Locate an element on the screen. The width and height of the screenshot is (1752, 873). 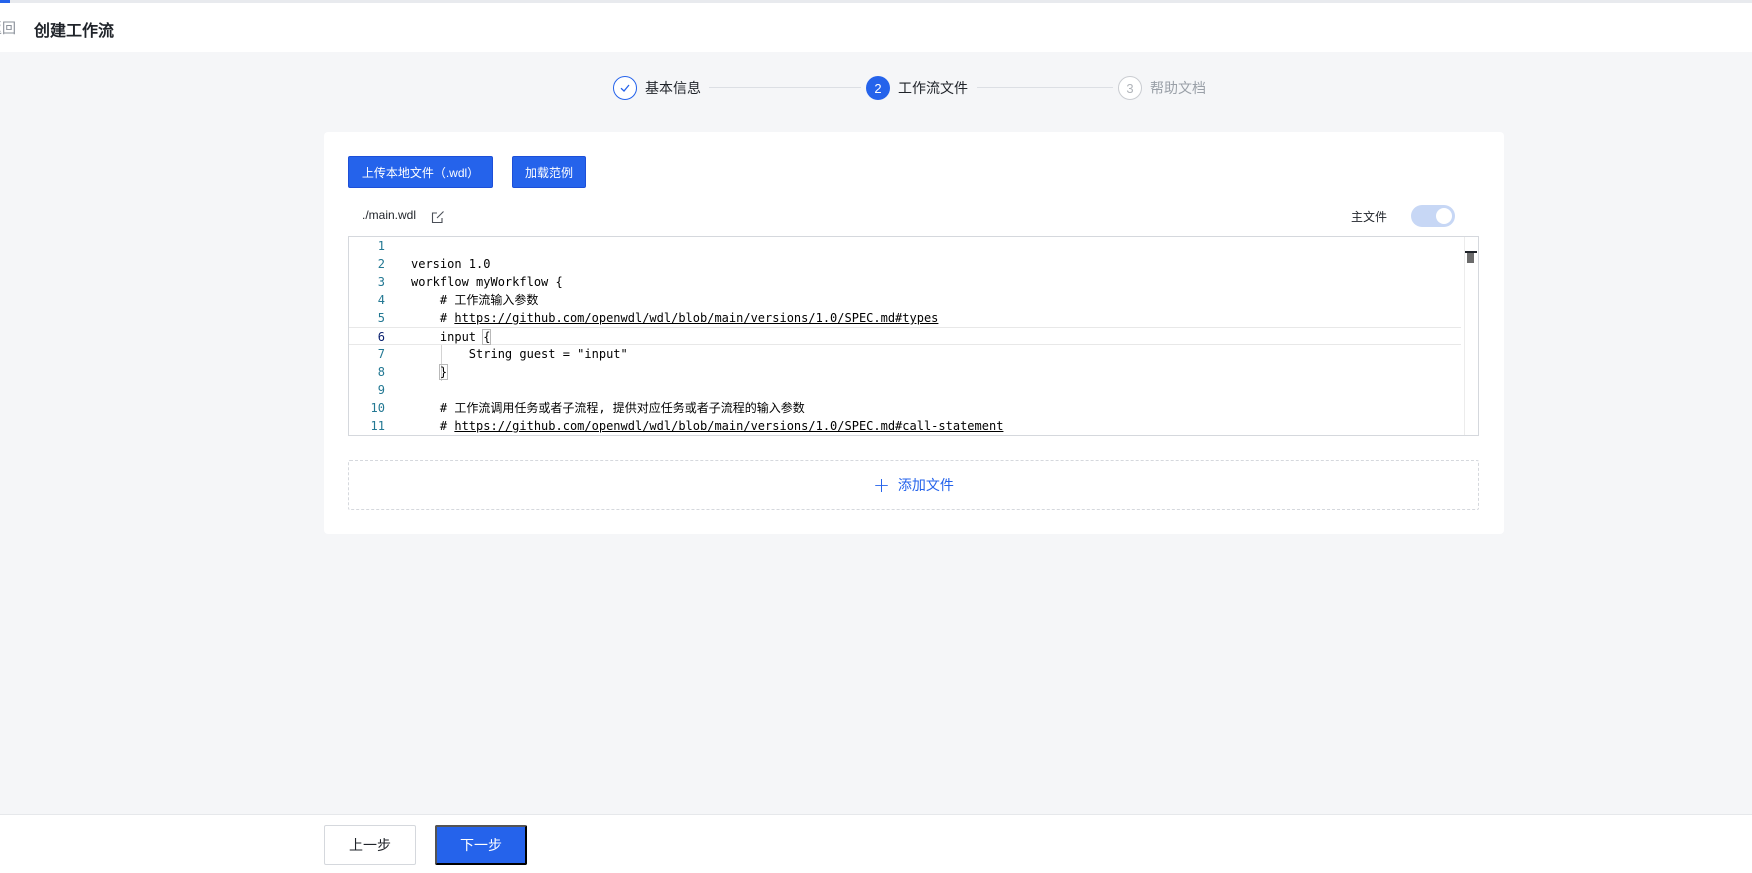
step-number: 2 is located at coordinates (878, 88).